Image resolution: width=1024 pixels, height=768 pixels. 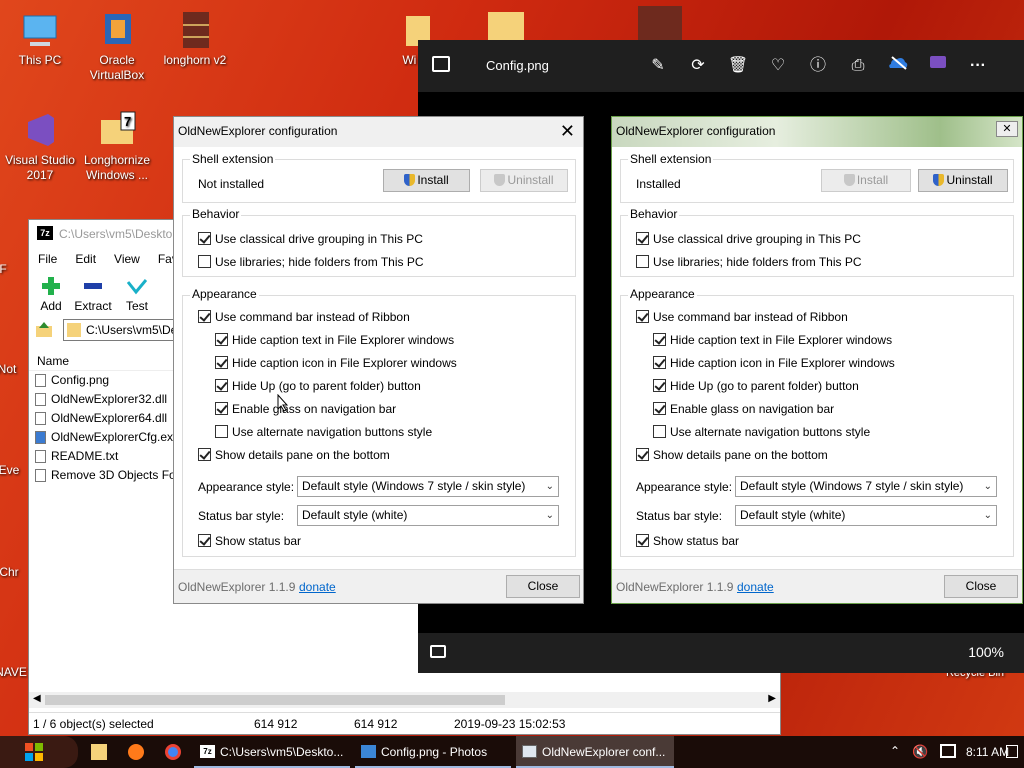 I want to click on extract-button: Extract, so click(x=93, y=294).